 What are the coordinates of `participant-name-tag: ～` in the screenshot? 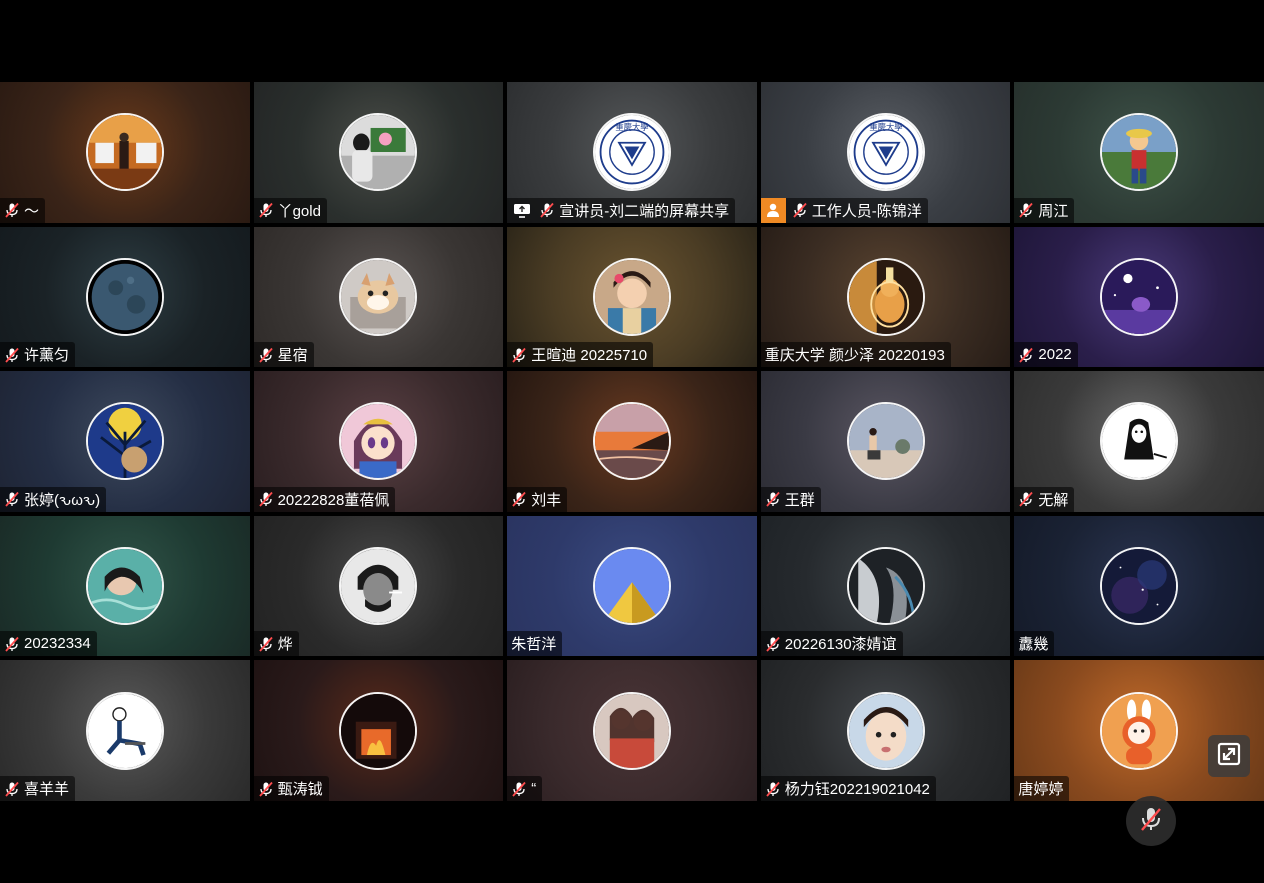 It's located at (23, 210).